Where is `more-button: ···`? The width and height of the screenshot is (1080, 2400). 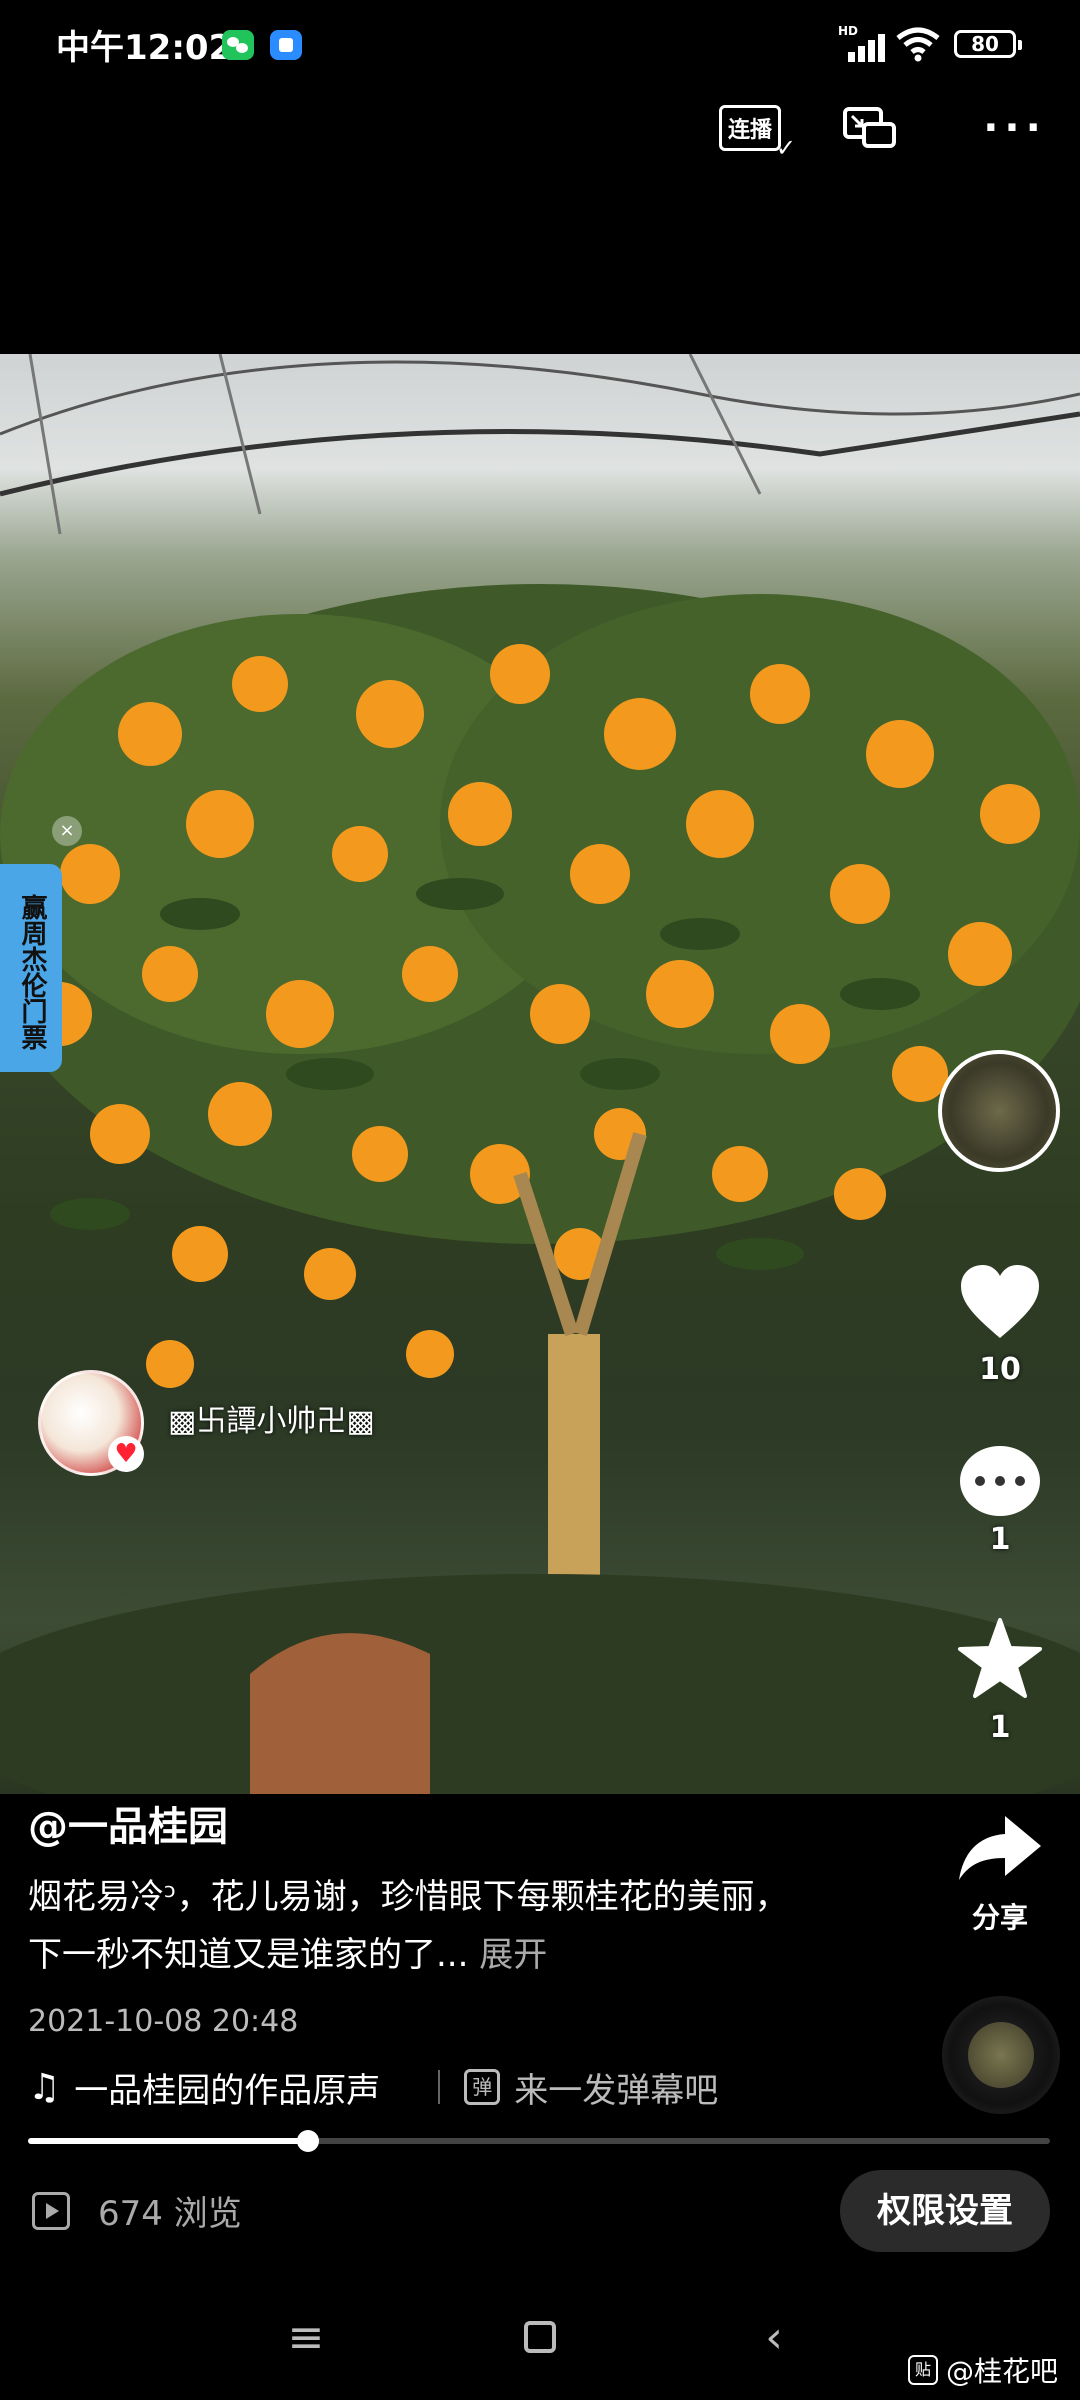 more-button: ··· is located at coordinates (1015, 128).